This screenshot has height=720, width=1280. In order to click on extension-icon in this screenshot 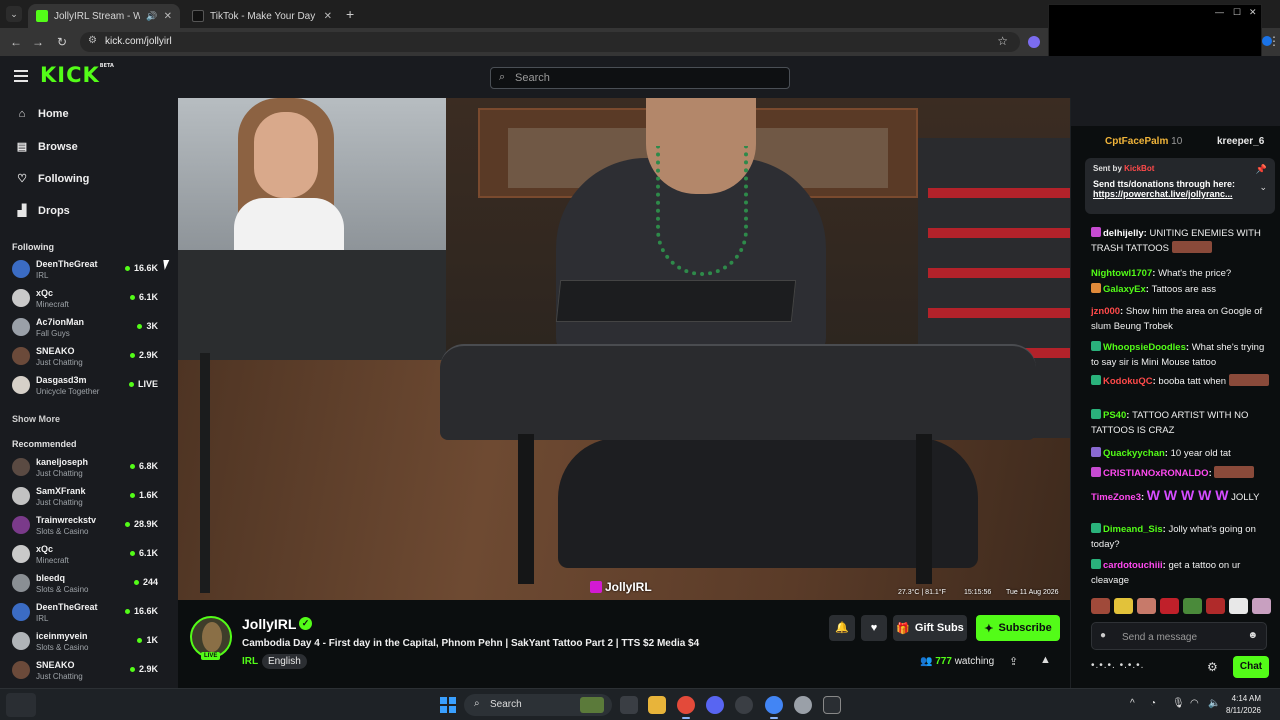, I will do `click(1034, 42)`.